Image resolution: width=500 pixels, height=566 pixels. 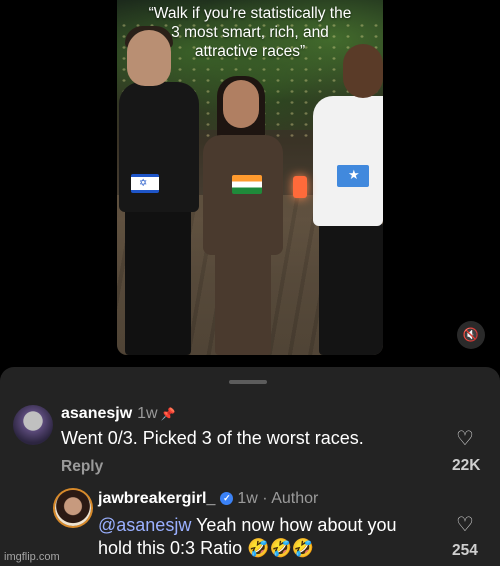 What do you see at coordinates (82, 467) in the screenshot?
I see `reply-button: Reply` at bounding box center [82, 467].